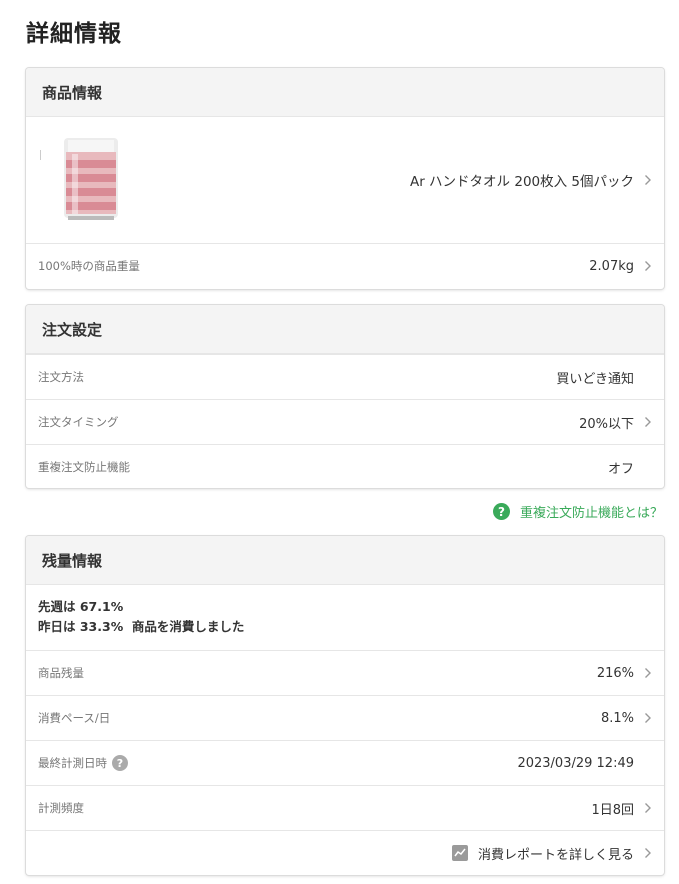 The image size is (679, 884). What do you see at coordinates (345, 717) in the screenshot?
I see `consumption-pace-row: 消費ペース/日 8.1%` at bounding box center [345, 717].